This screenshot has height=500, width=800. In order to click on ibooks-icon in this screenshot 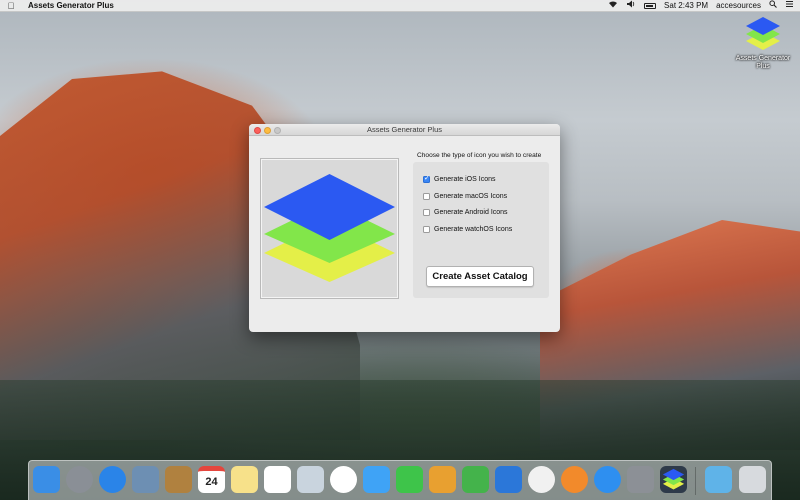, I will do `click(574, 479)`.